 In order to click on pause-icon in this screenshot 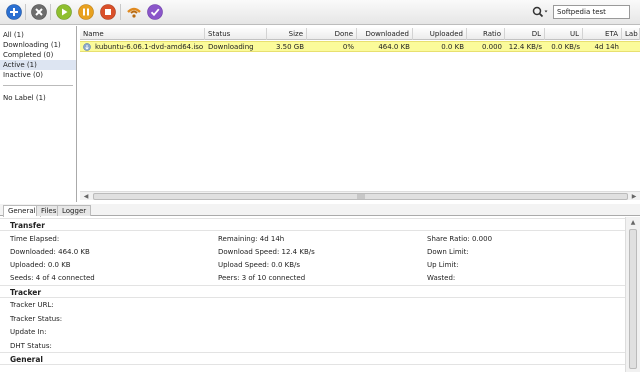, I will do `click(86, 12)`.